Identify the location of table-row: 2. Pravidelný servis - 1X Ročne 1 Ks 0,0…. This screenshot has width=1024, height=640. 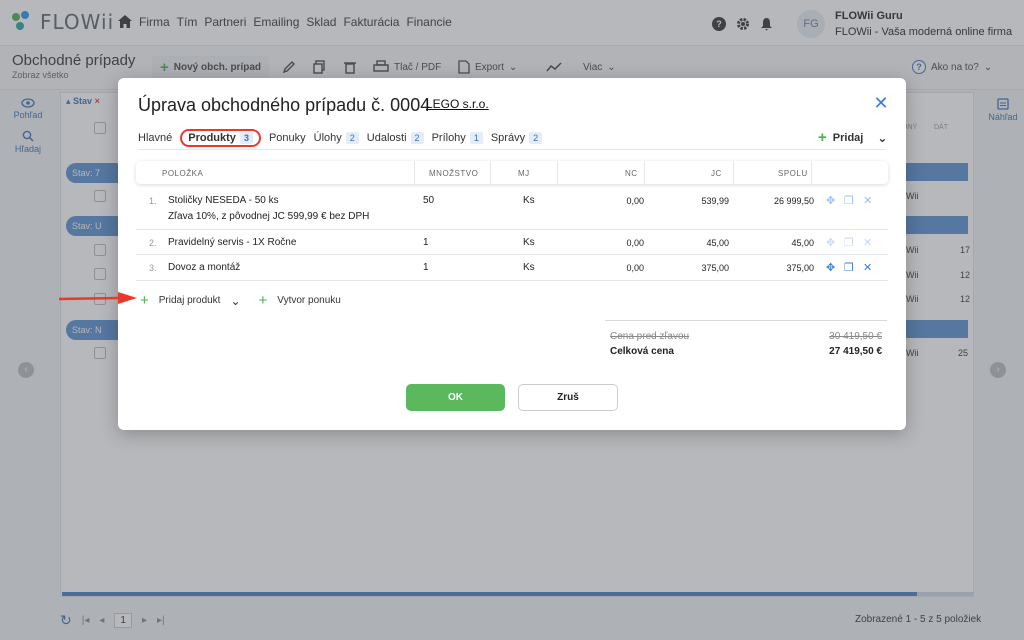
(512, 242).